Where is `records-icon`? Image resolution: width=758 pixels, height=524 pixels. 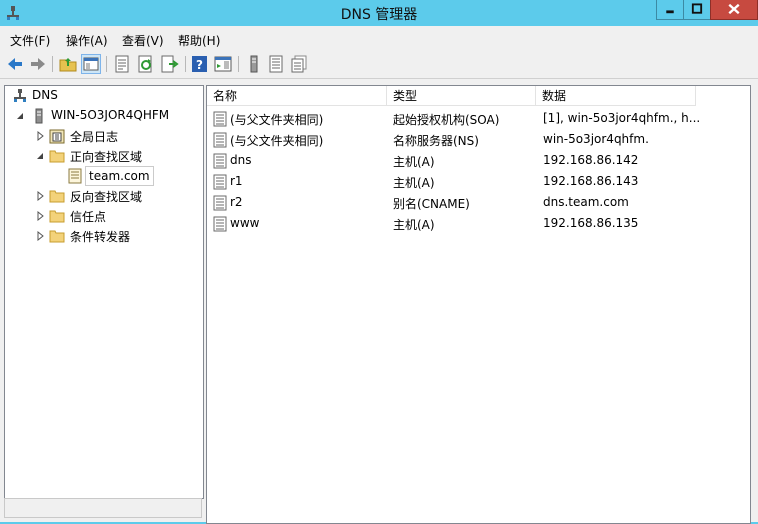
records-icon is located at coordinates (299, 64).